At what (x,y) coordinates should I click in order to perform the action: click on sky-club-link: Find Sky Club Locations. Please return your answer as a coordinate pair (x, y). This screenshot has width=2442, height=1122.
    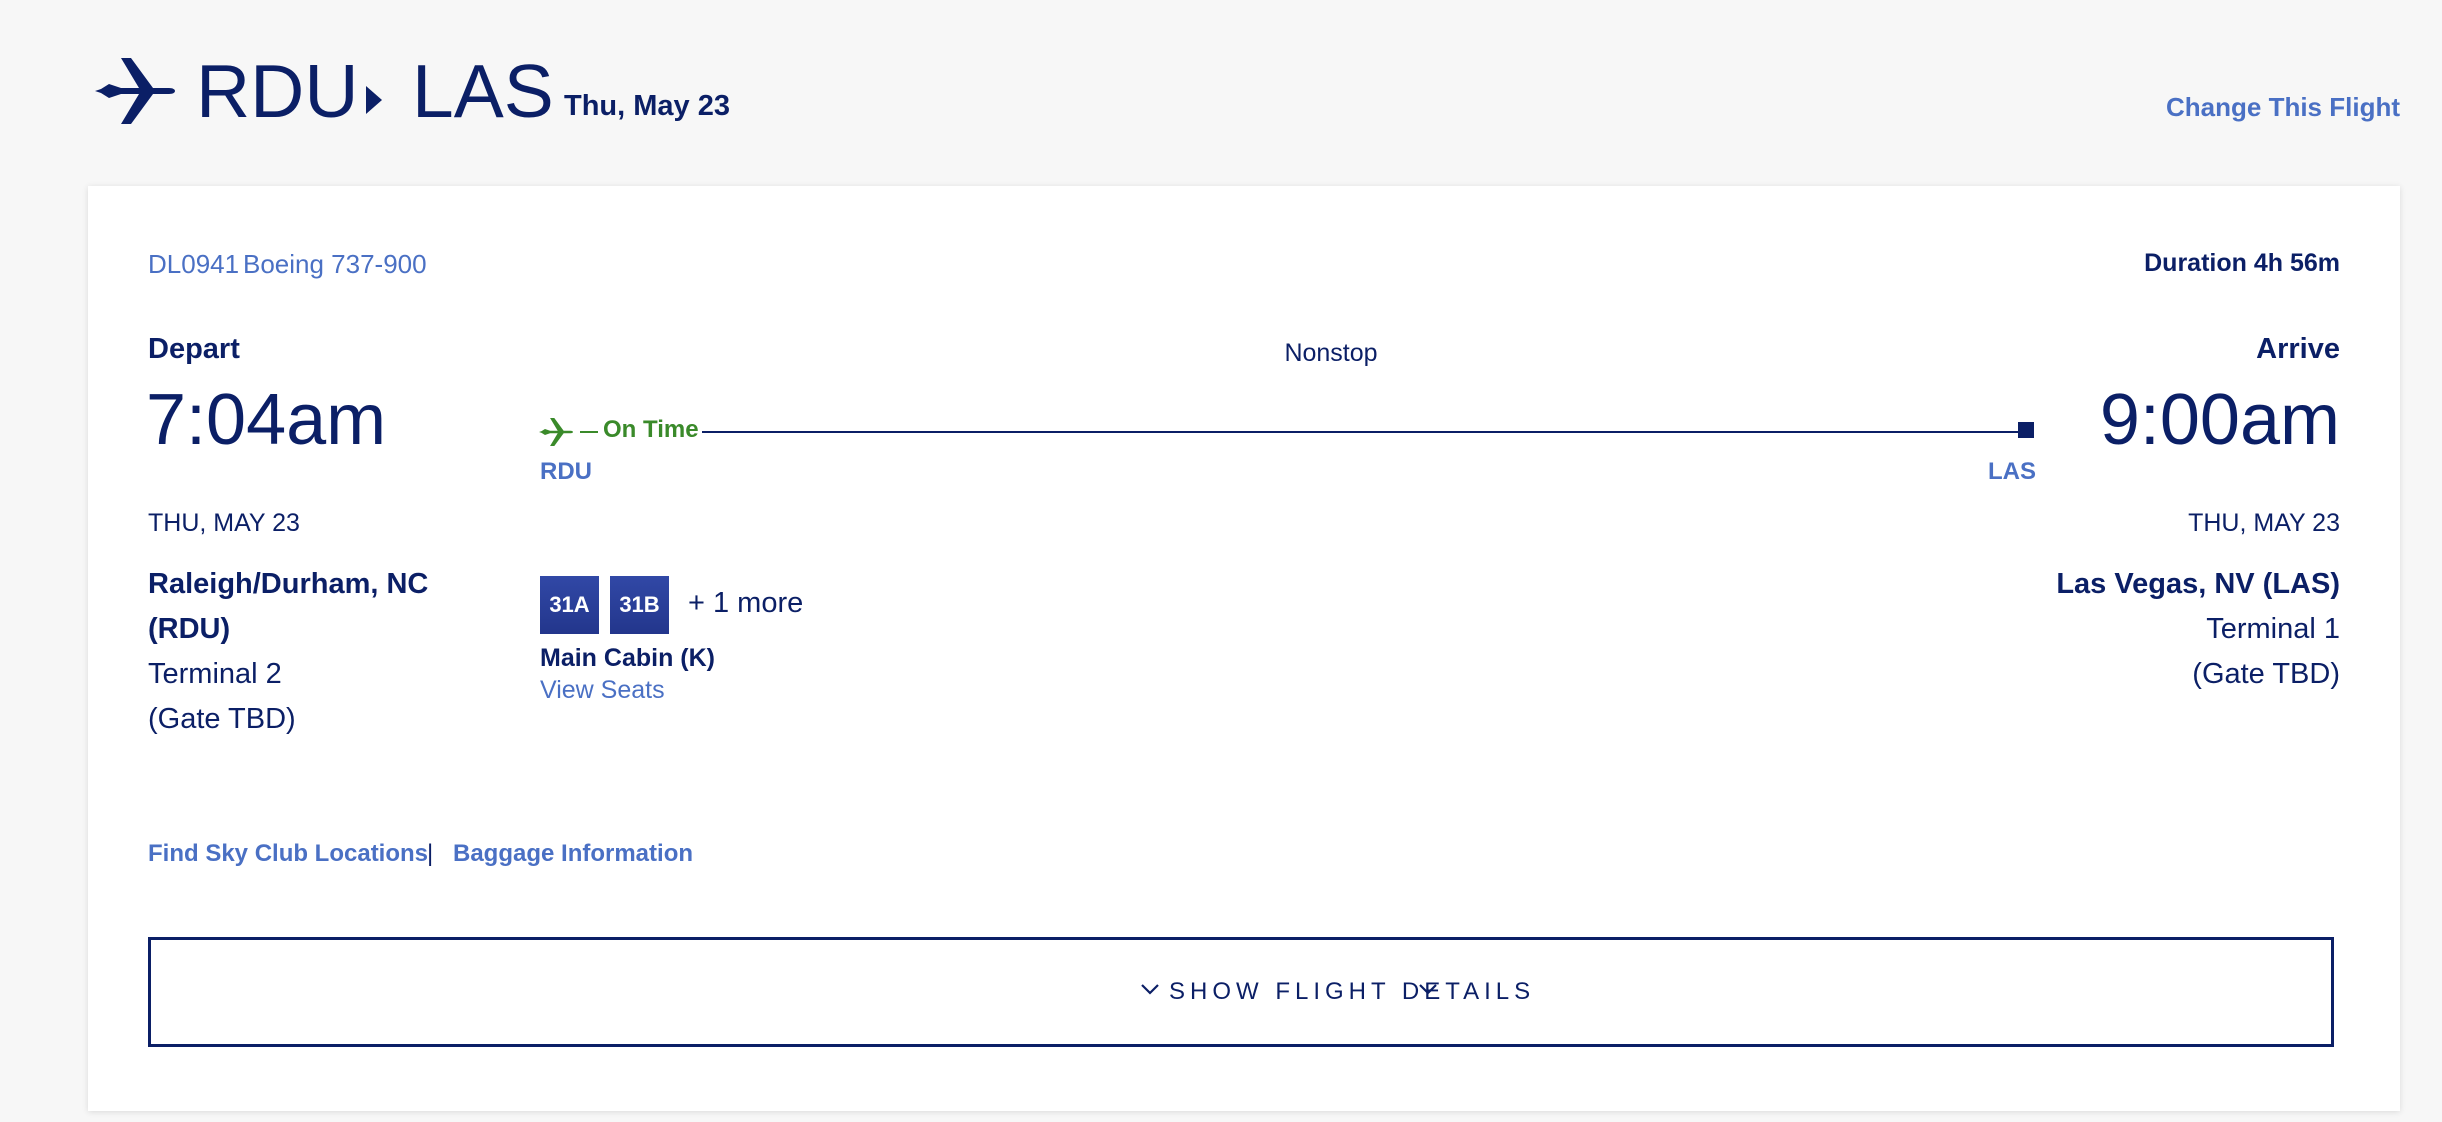
    Looking at the image, I should click on (288, 854).